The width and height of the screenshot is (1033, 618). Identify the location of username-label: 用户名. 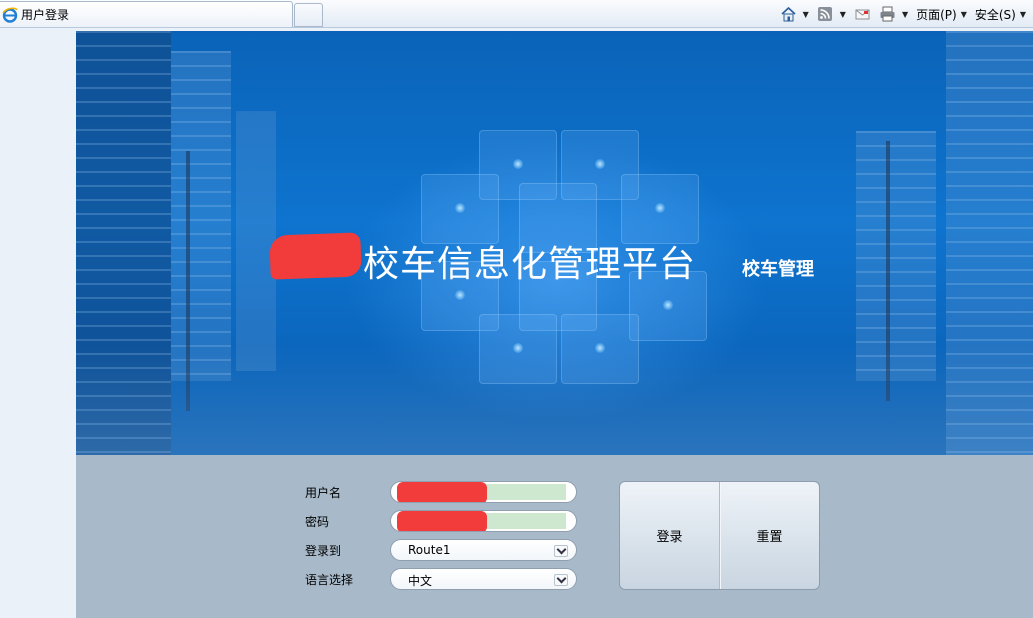
(323, 493).